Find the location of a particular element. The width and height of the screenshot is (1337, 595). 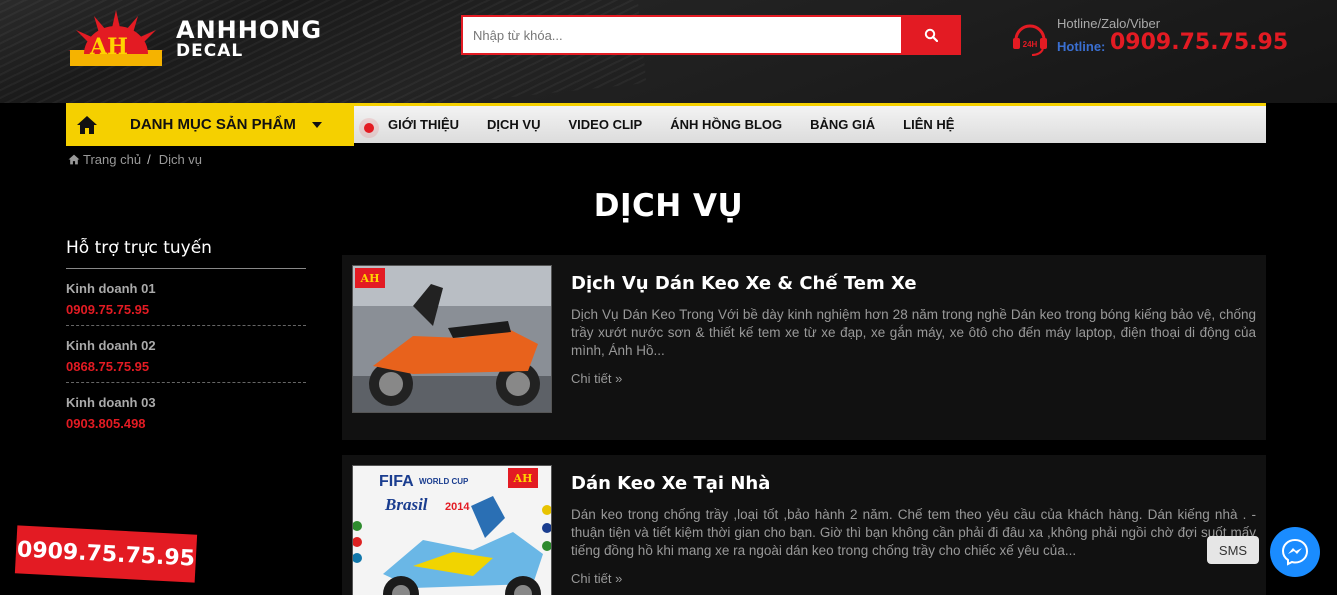

scooter-orange-image: AH is located at coordinates (452, 339).